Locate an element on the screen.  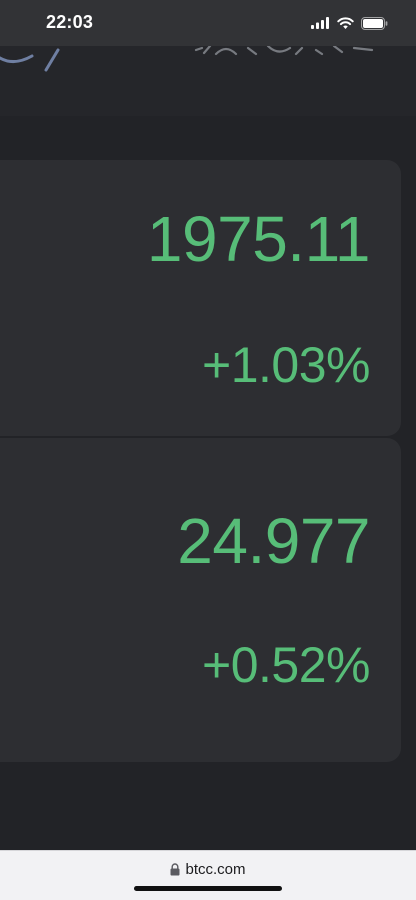
header-decoration-icon is located at coordinates (187, 59).